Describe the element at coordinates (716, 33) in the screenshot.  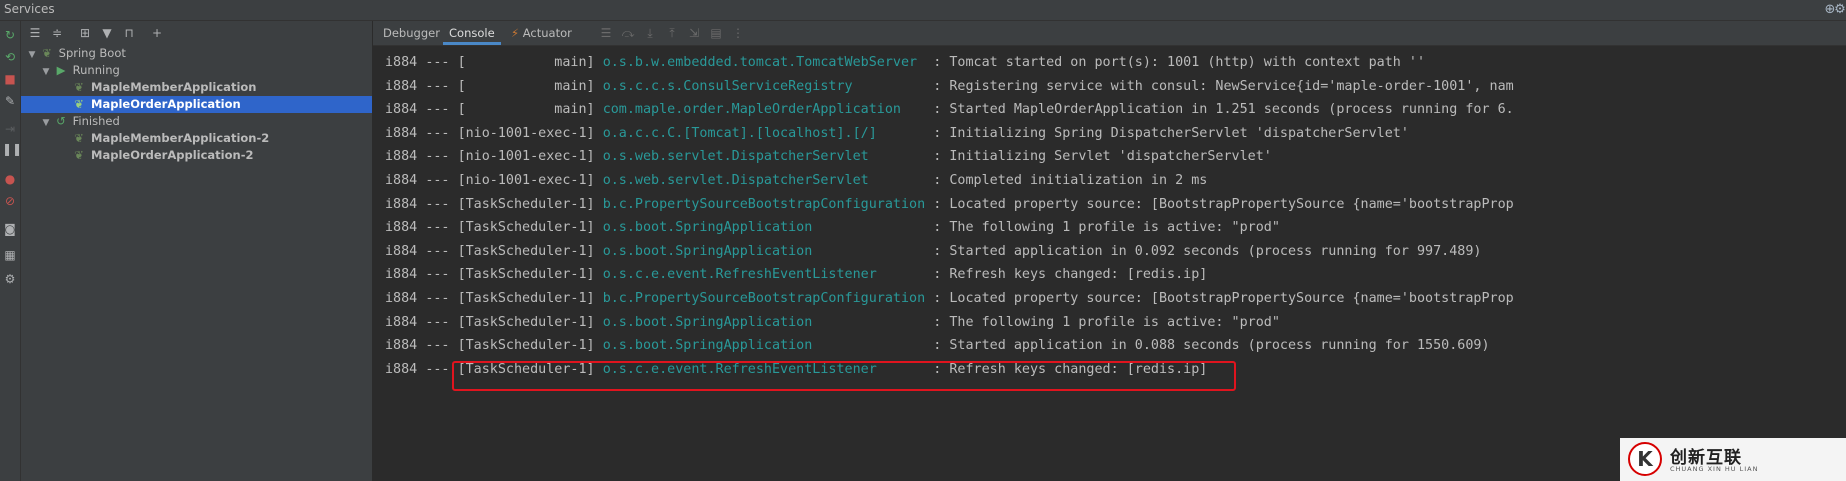
I see `evaluate-icon: ▤` at that location.